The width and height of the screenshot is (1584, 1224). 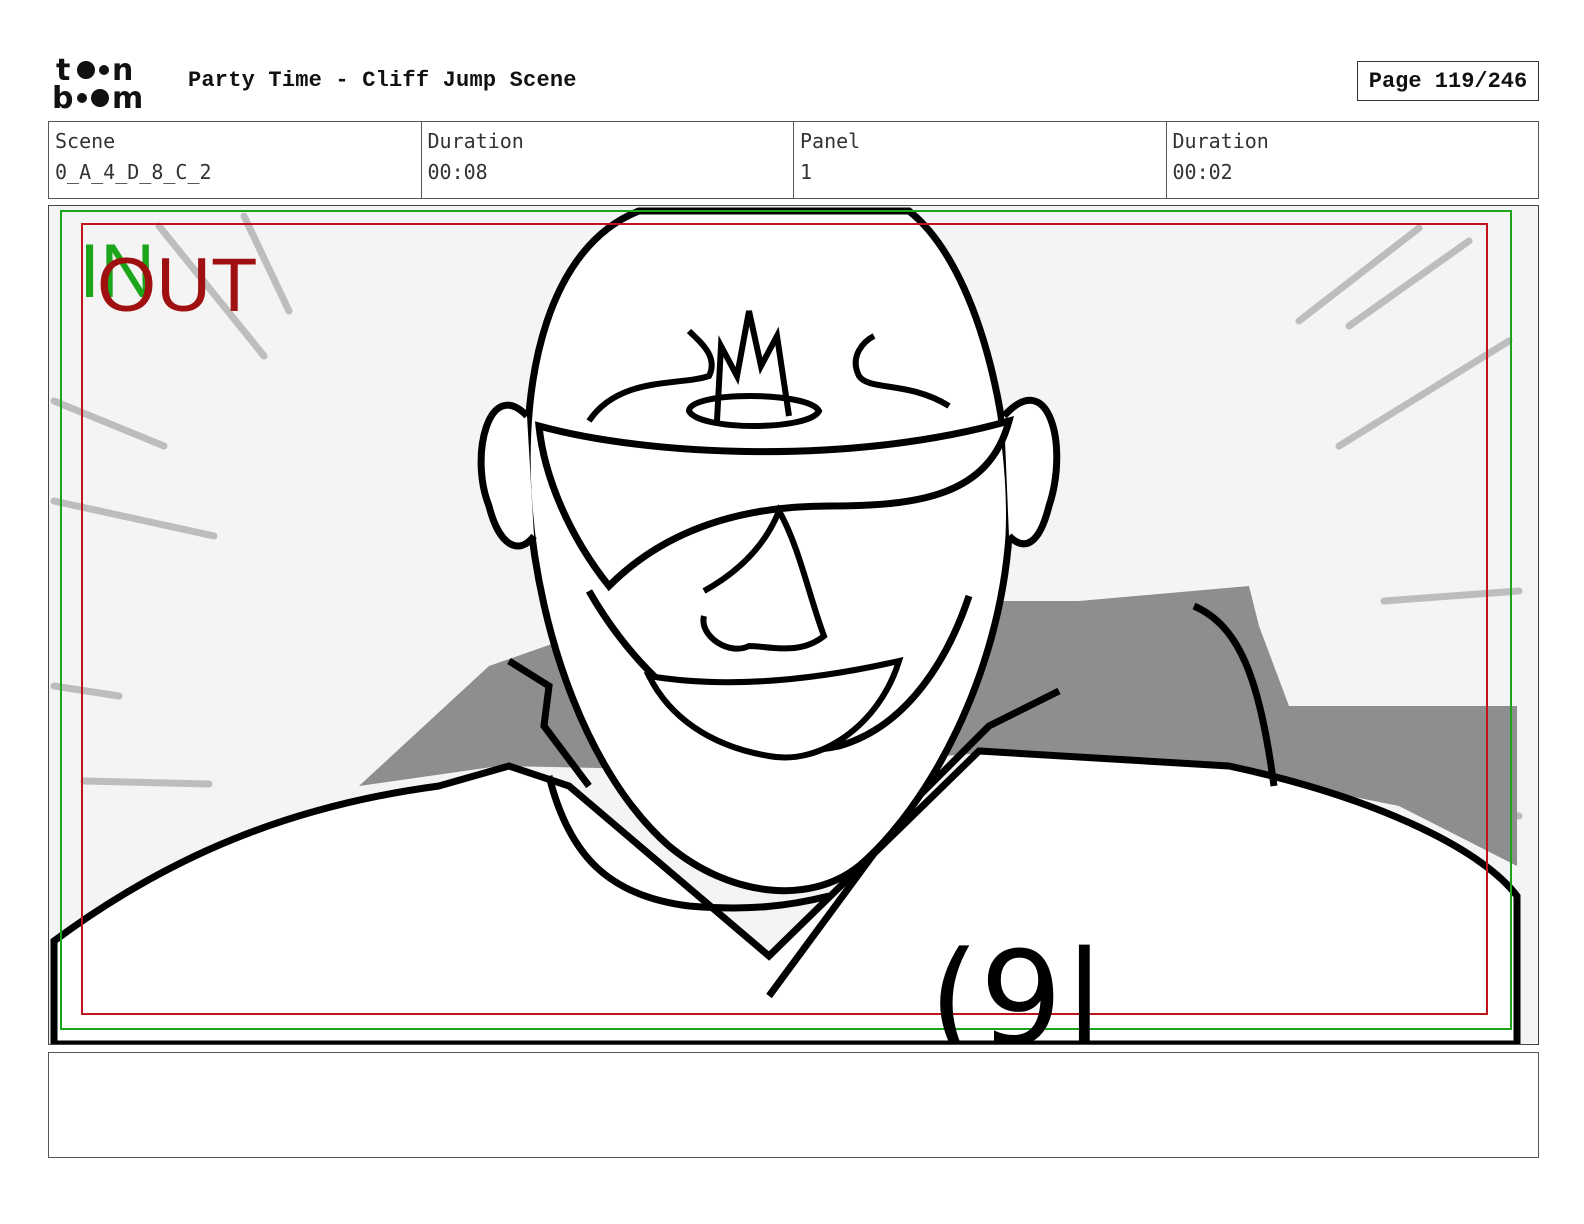 What do you see at coordinates (62, 96) in the screenshot?
I see `svg-text: b` at bounding box center [62, 96].